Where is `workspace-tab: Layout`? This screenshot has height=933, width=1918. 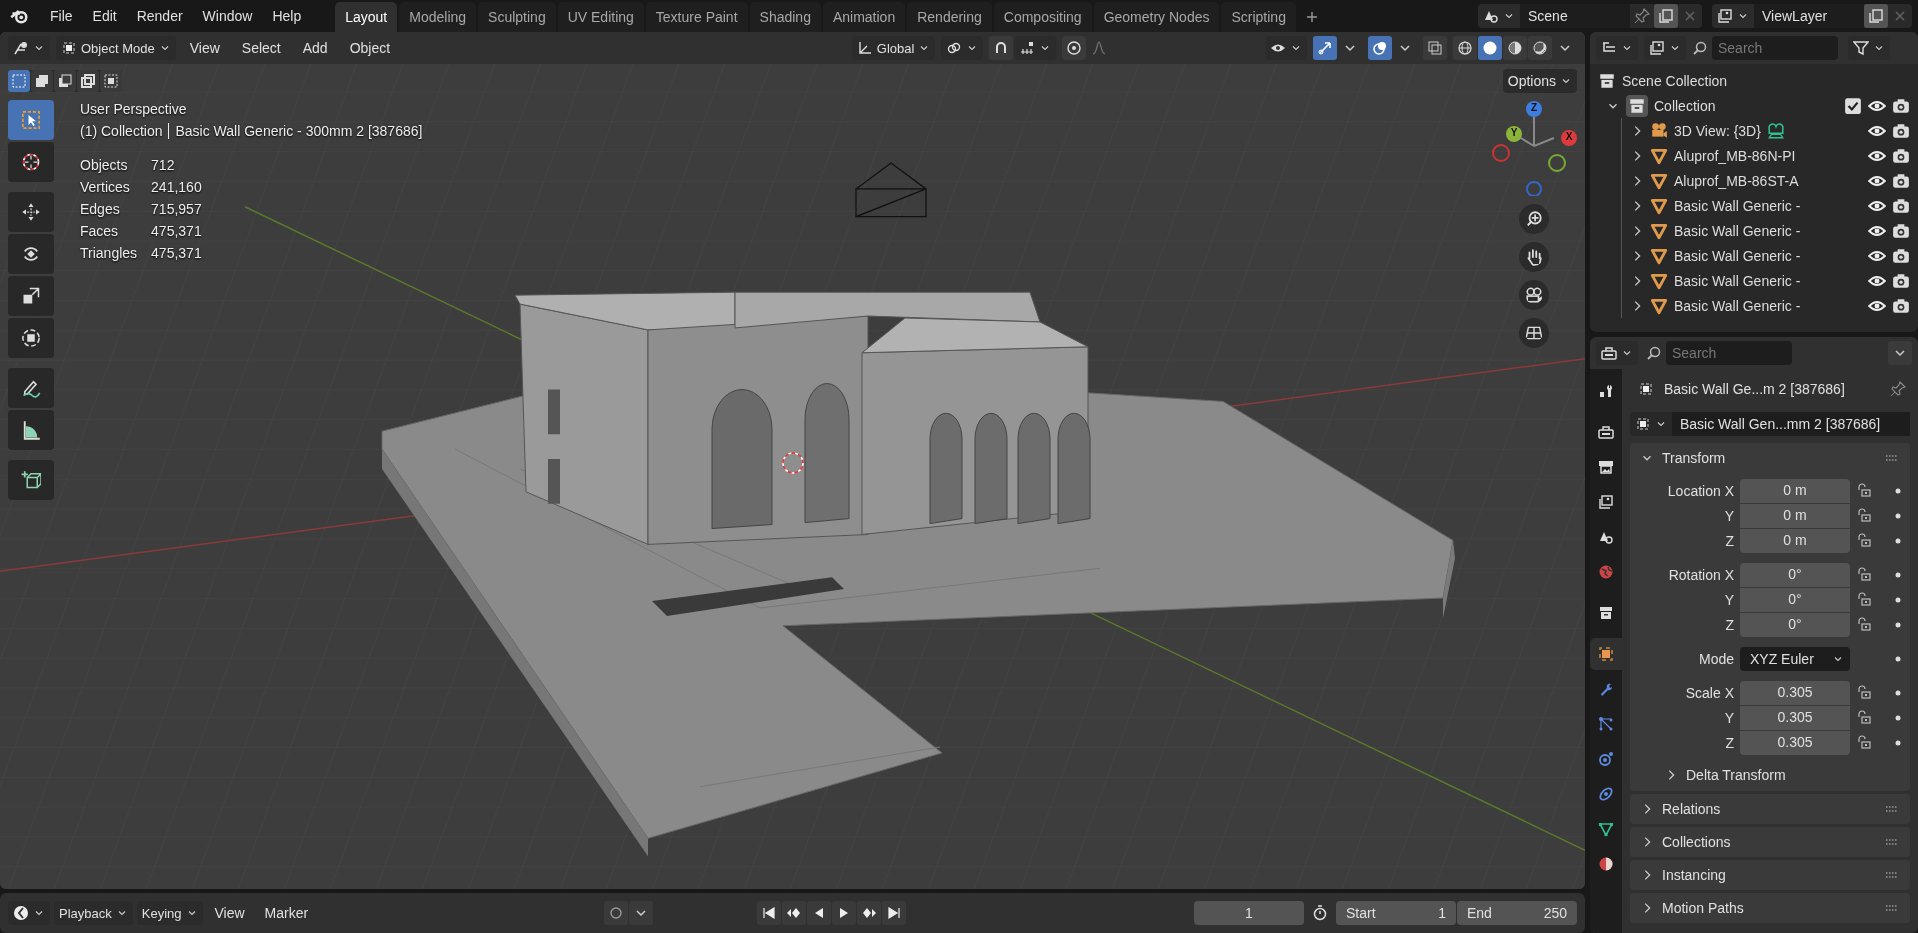 workspace-tab: Layout is located at coordinates (366, 17).